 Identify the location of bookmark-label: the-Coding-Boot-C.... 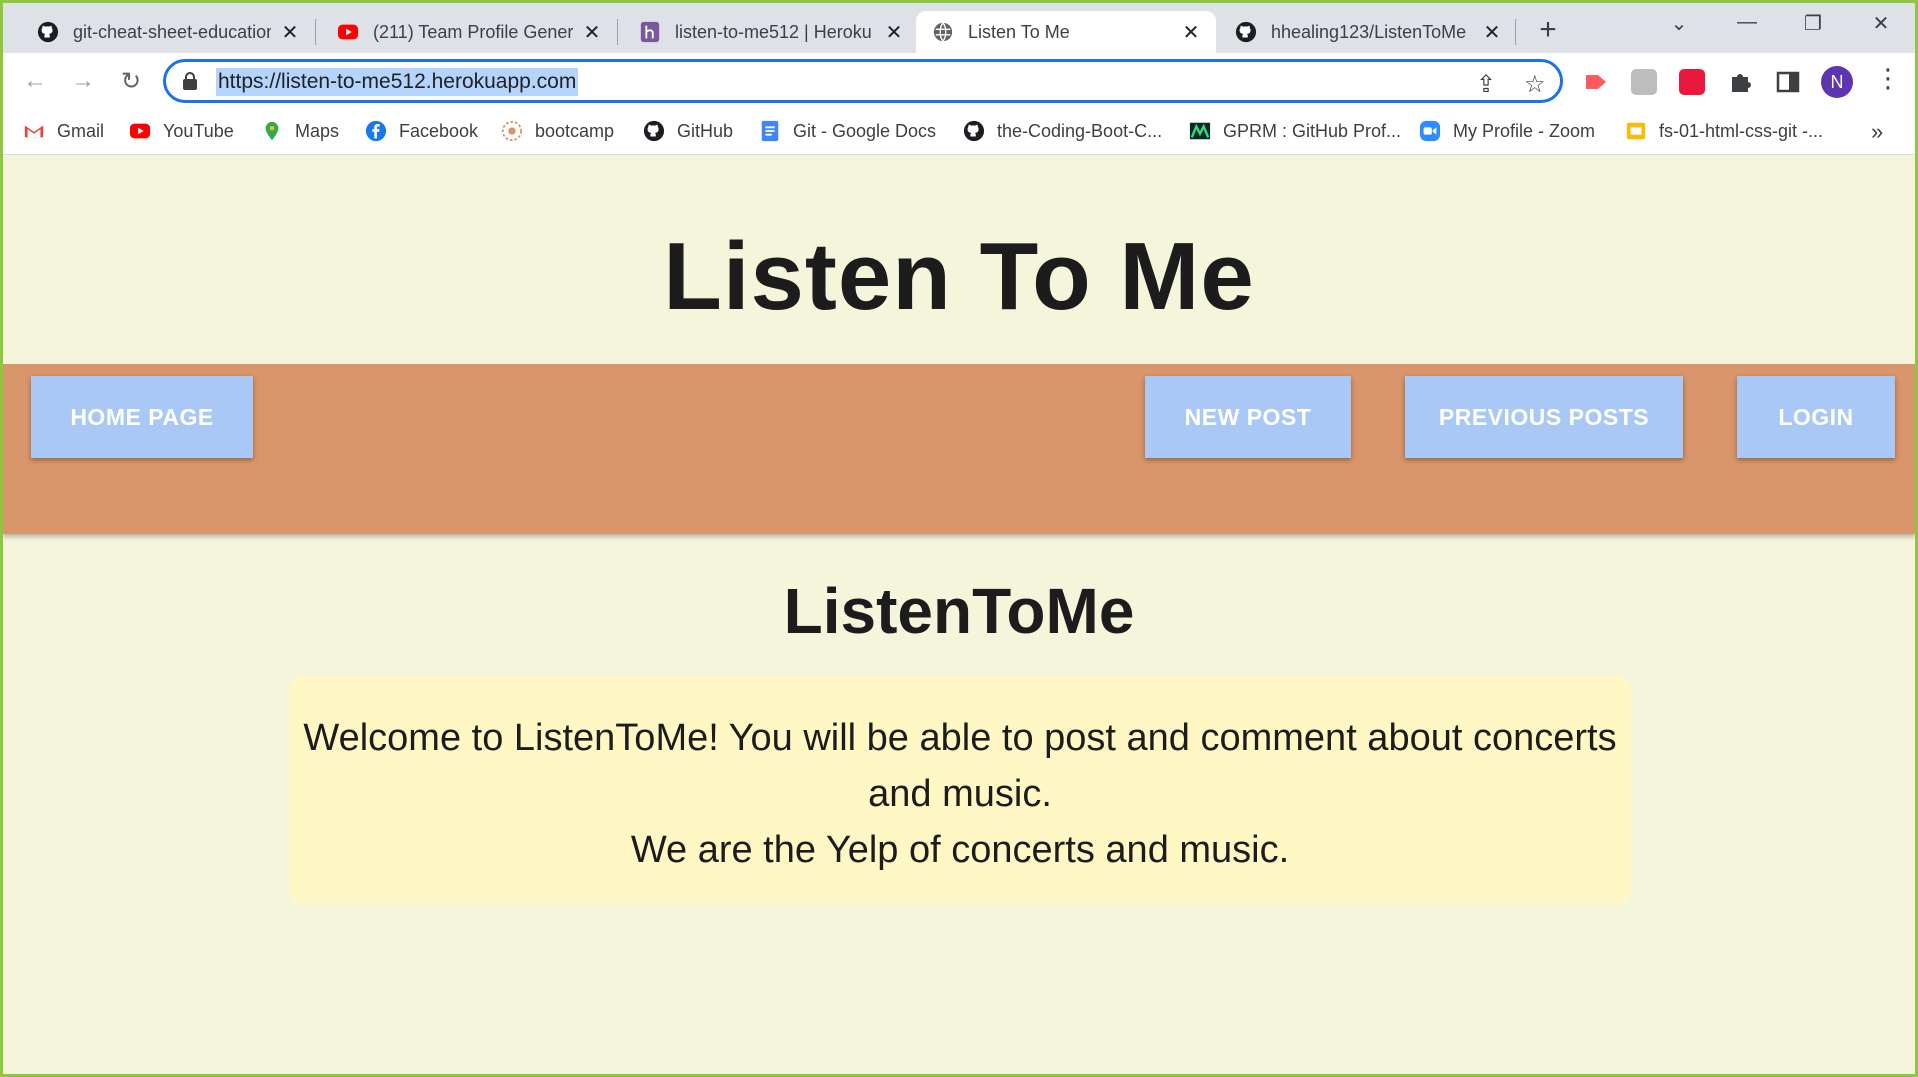
(1080, 130).